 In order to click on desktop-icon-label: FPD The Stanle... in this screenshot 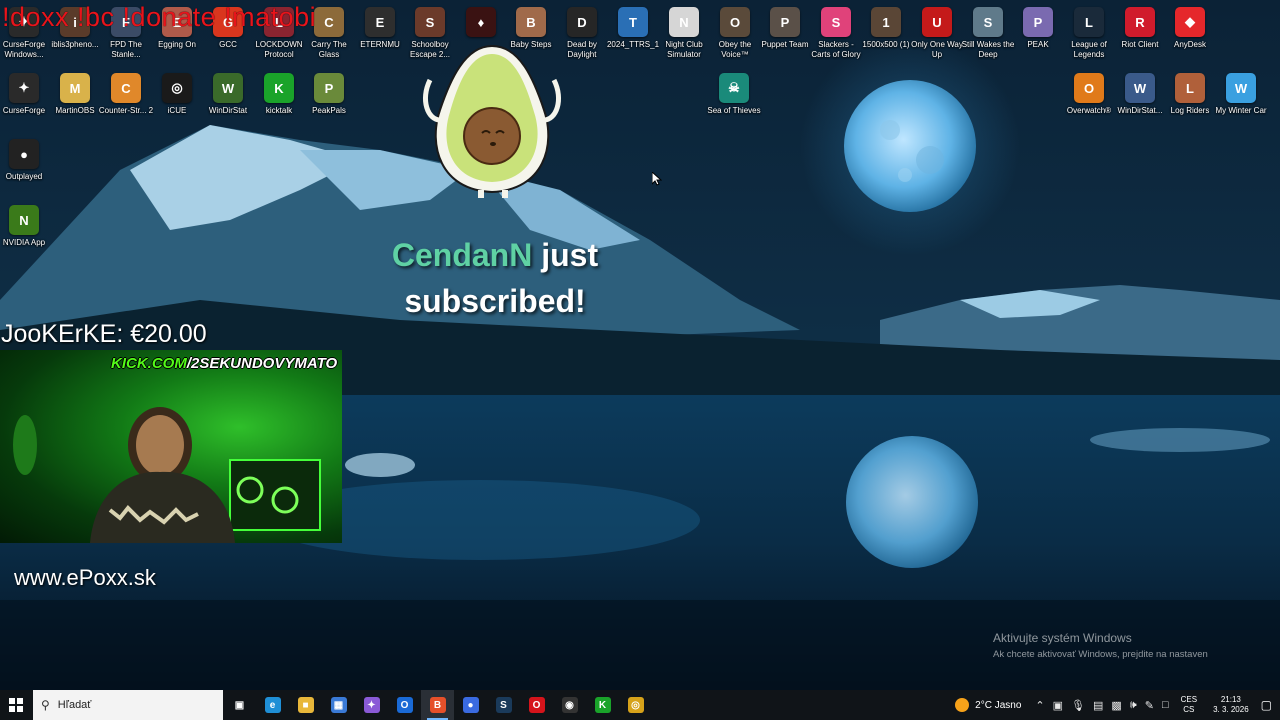, I will do `click(126, 49)`.